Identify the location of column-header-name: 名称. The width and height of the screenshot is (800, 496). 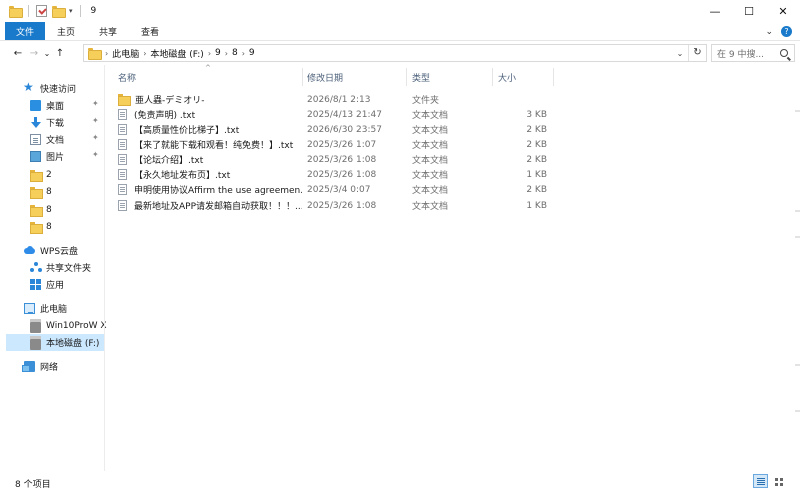
(127, 77).